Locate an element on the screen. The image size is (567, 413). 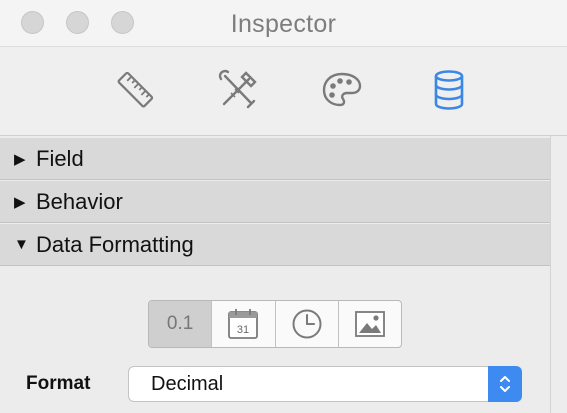
number-icon: 0.1 is located at coordinates (180, 323).